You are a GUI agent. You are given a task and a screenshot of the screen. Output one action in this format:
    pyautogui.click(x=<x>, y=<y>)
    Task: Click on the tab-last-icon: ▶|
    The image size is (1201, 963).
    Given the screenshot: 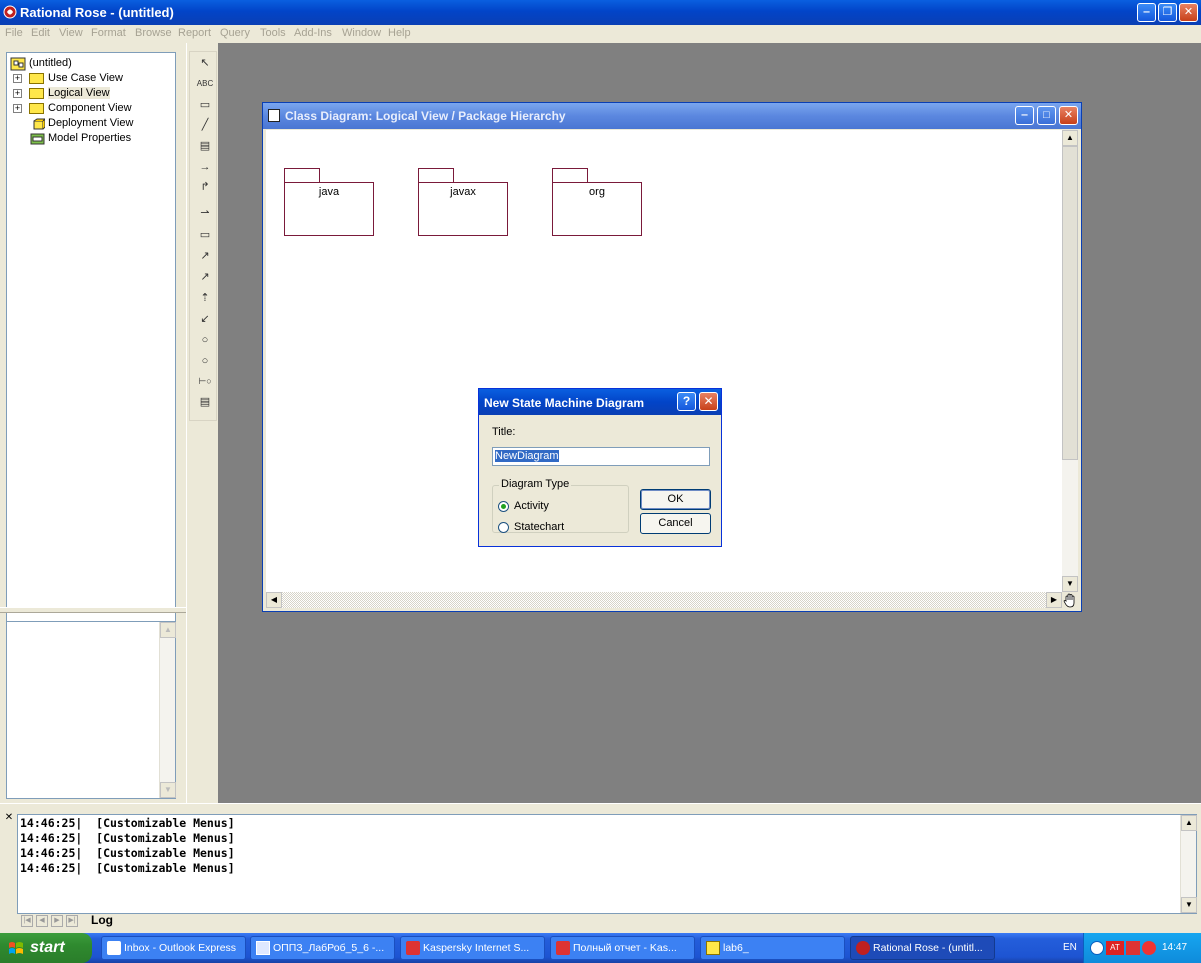 What is the action you would take?
    pyautogui.click(x=72, y=921)
    